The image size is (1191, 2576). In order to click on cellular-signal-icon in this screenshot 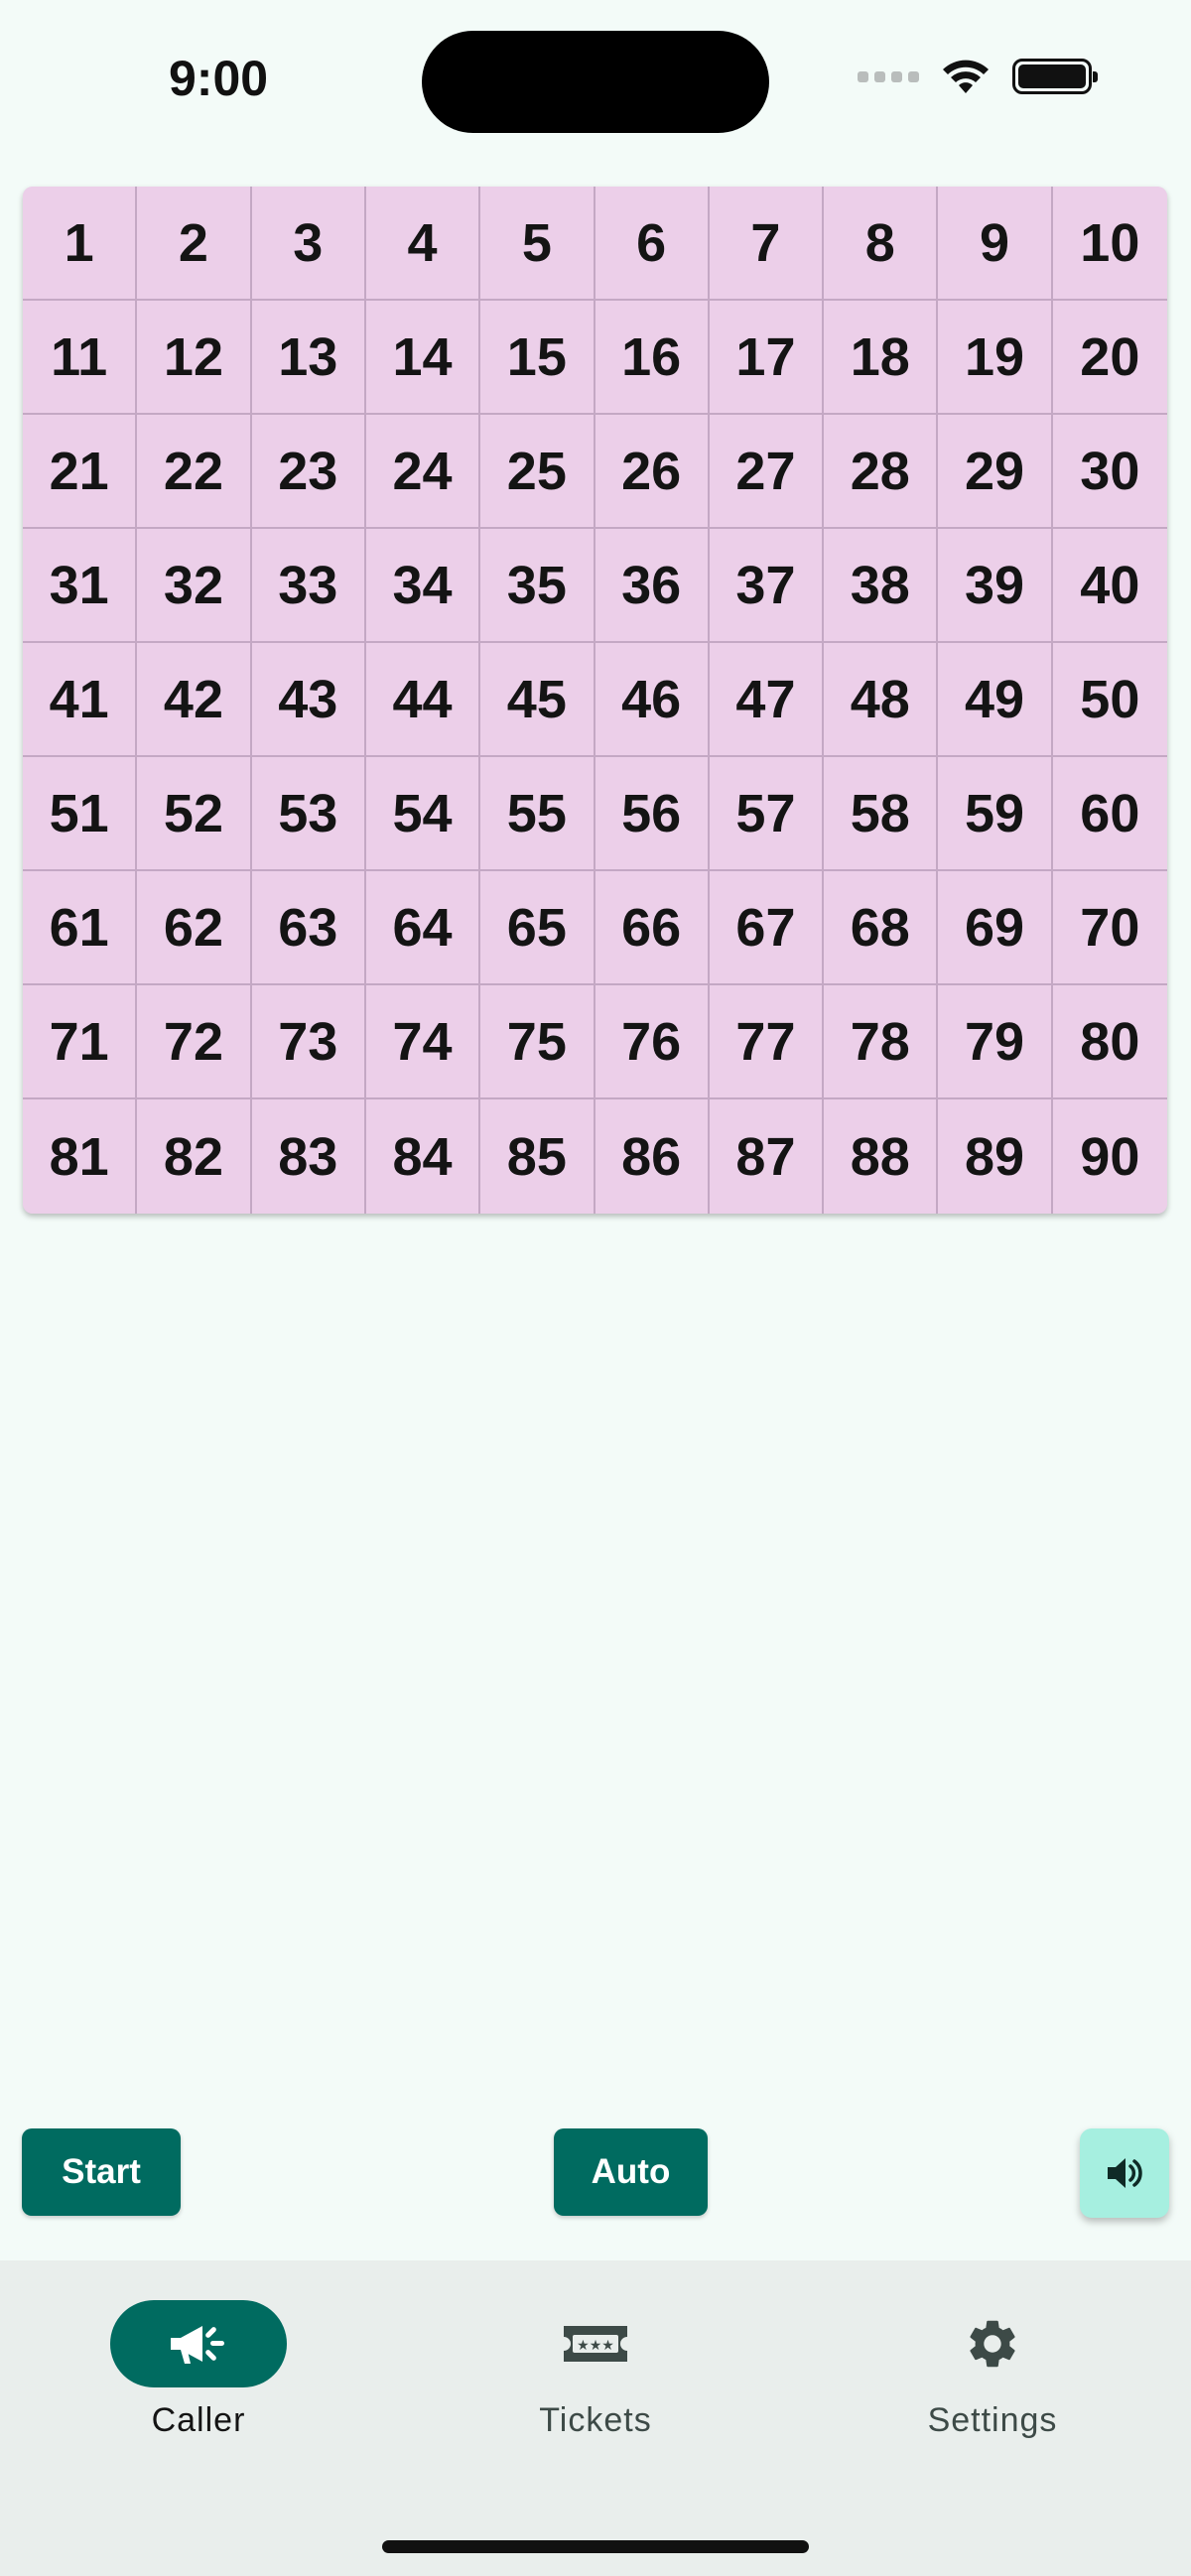, I will do `click(889, 76)`.